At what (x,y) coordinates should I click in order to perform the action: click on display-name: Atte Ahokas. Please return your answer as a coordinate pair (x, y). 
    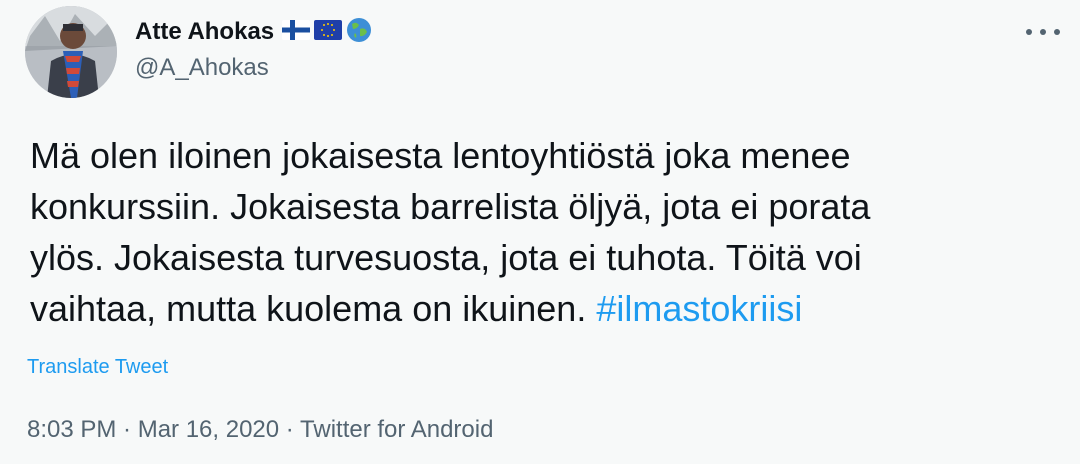
    Looking at the image, I should click on (204, 32).